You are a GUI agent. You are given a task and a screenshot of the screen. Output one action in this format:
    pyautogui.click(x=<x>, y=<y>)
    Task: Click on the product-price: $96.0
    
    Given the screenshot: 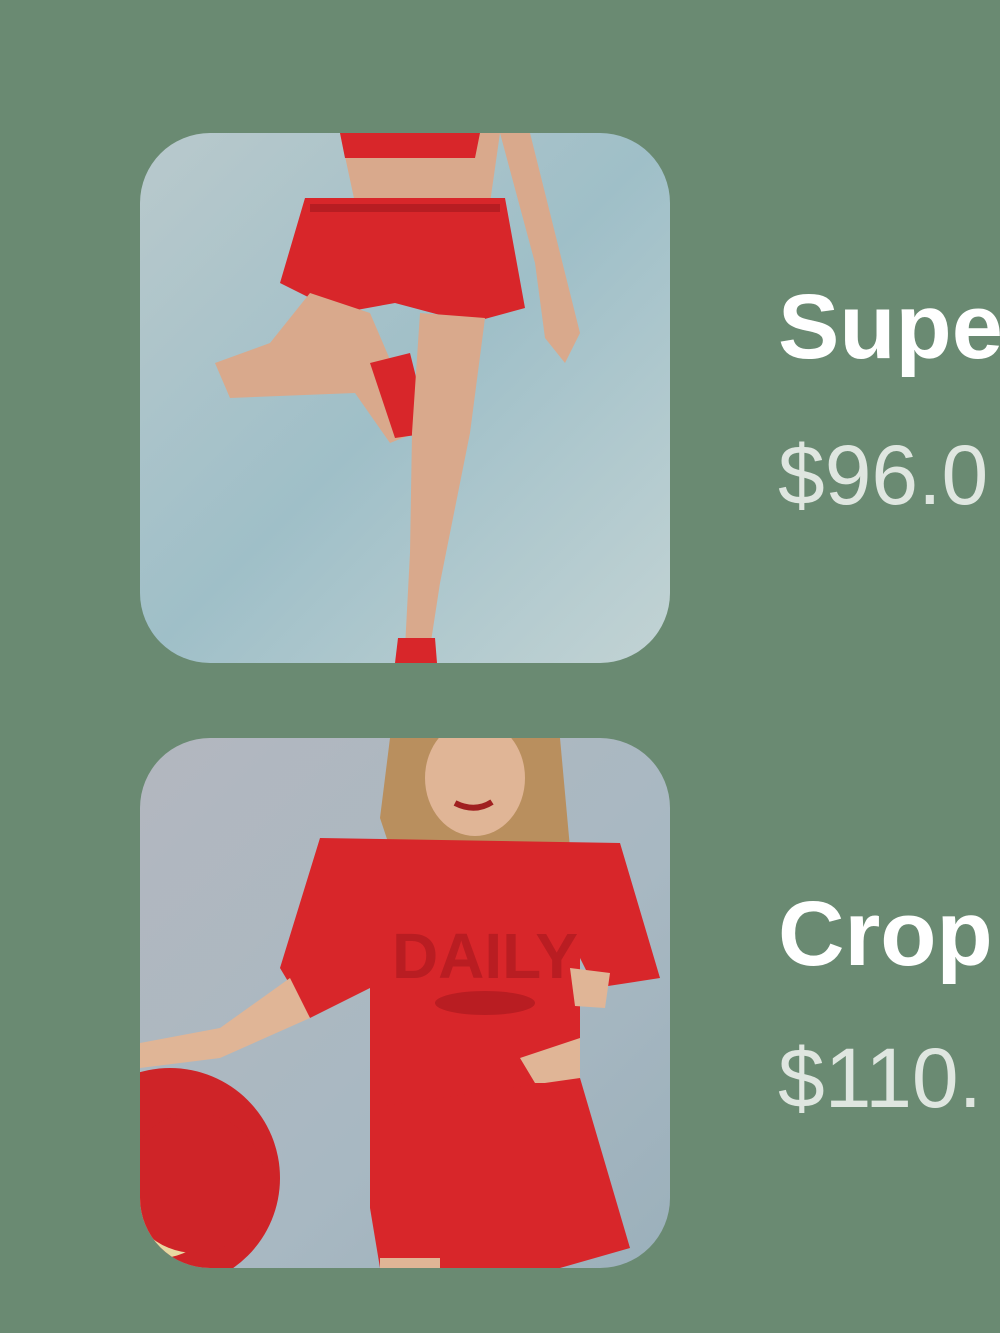 What is the action you would take?
    pyautogui.click(x=883, y=475)
    